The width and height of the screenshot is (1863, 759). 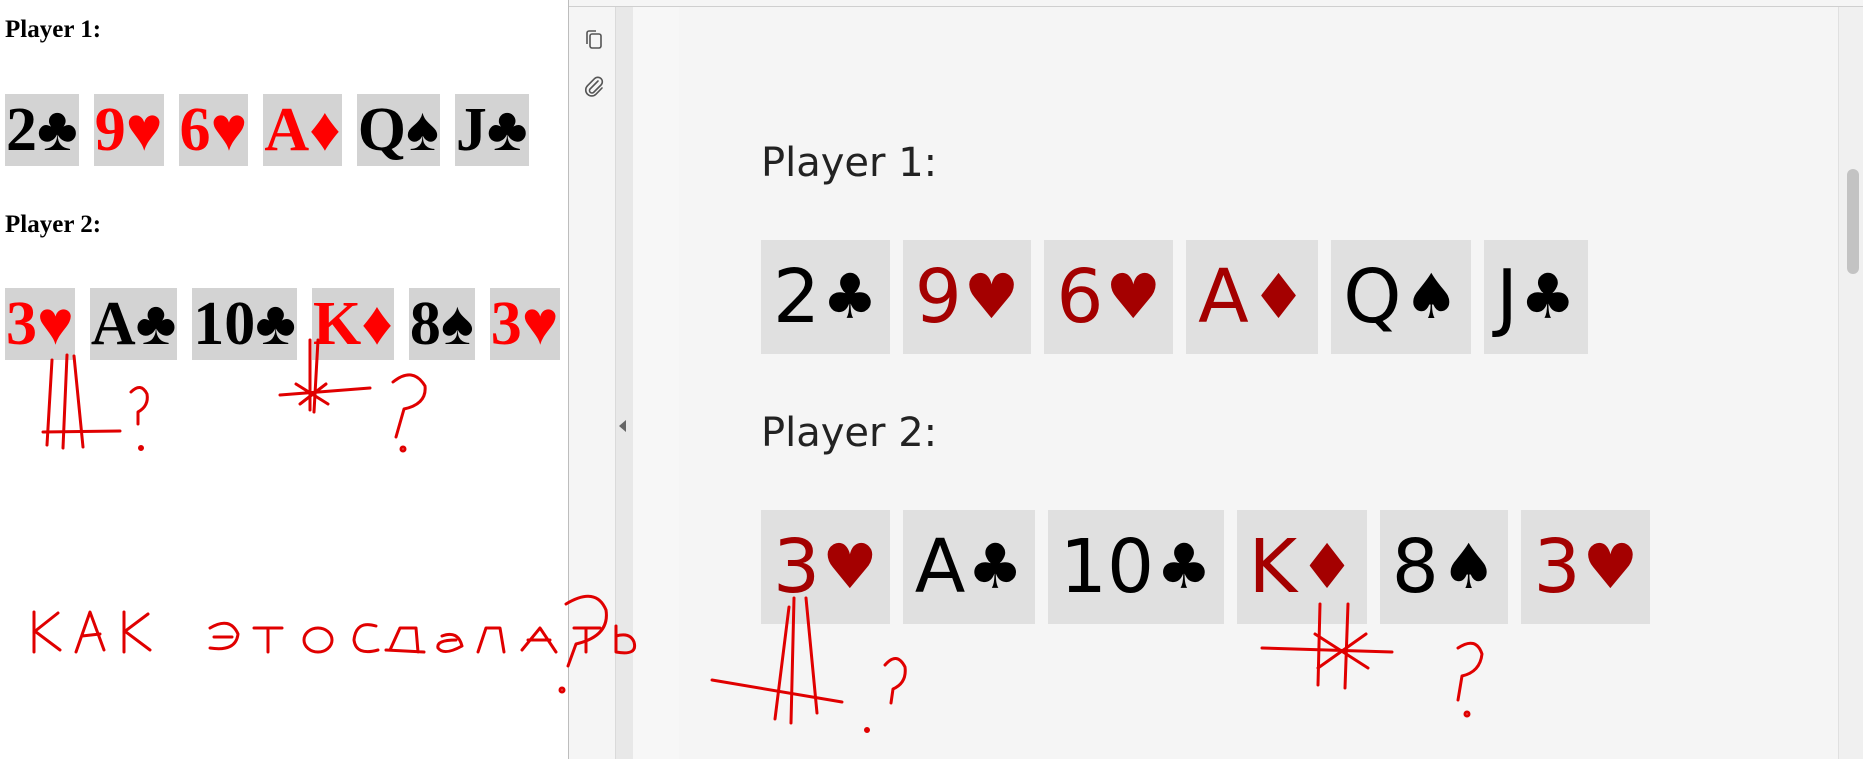 I want to click on player1-hand: 2 ♣ 9 ♥ 6 ♥ A ♦ Q ♠ J ♣, so click(x=274, y=130).